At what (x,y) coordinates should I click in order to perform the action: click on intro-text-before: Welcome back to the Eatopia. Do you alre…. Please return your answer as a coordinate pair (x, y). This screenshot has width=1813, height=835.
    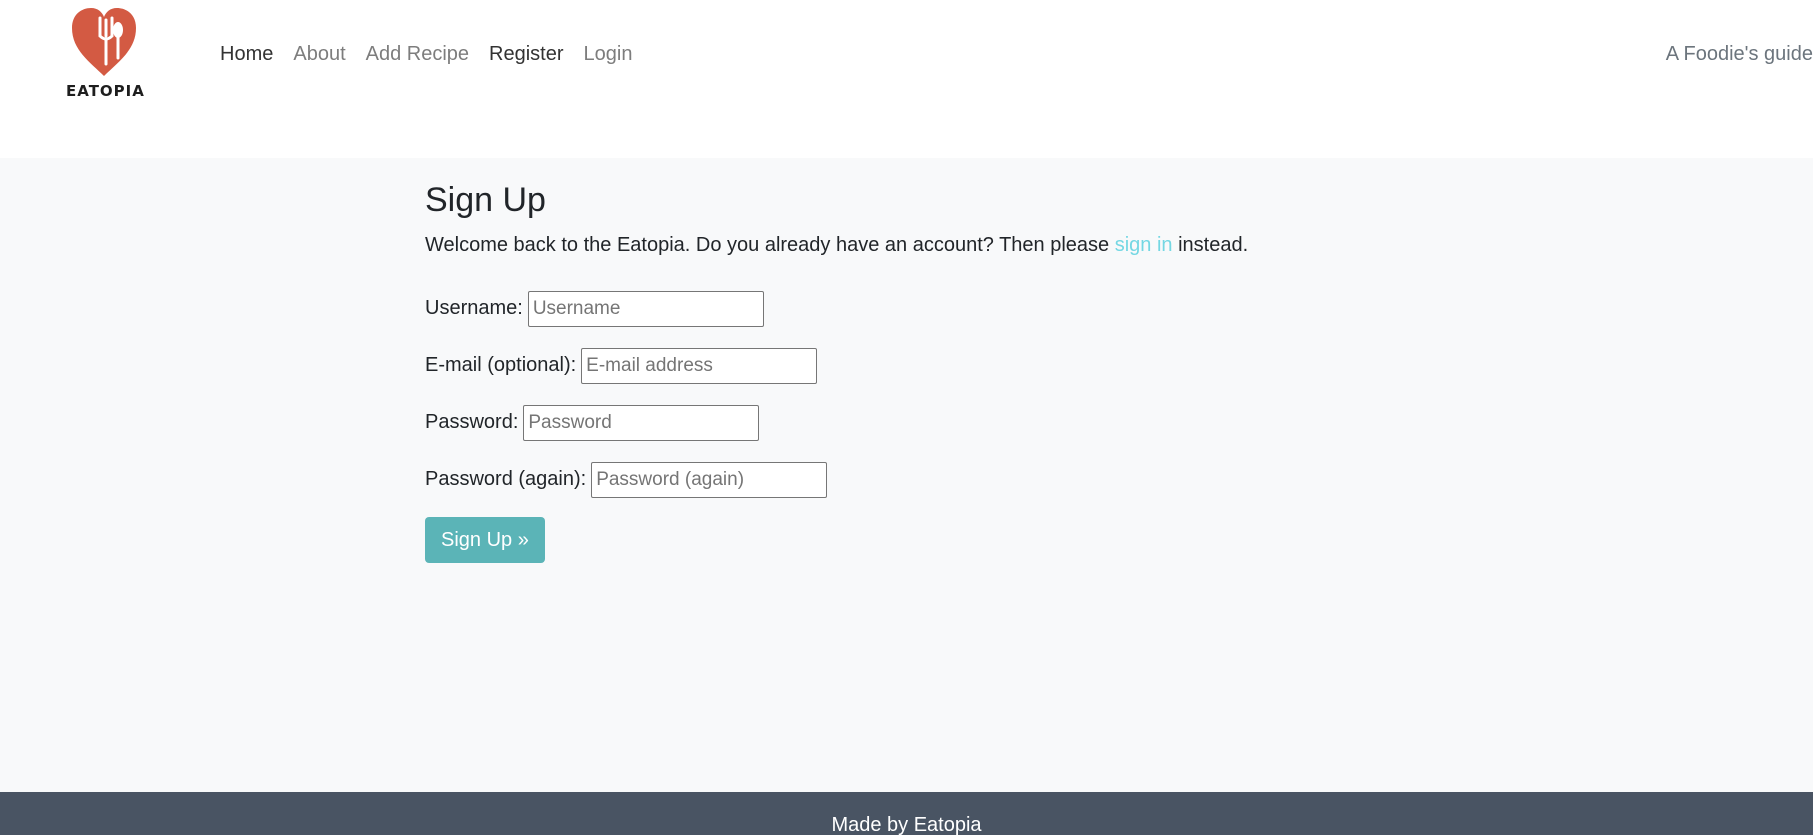
    Looking at the image, I should click on (770, 244).